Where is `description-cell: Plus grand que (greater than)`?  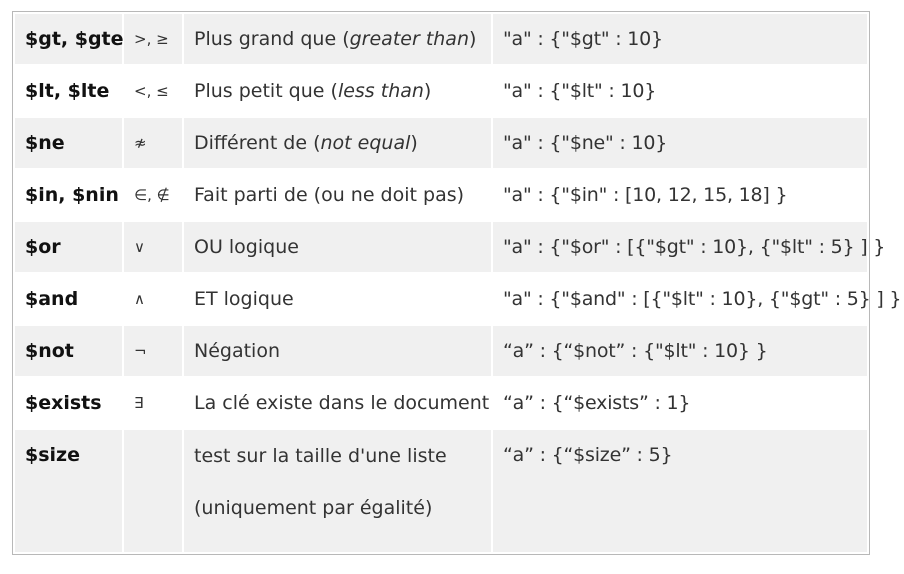
description-cell: Plus grand que (greater than) is located at coordinates (337, 39).